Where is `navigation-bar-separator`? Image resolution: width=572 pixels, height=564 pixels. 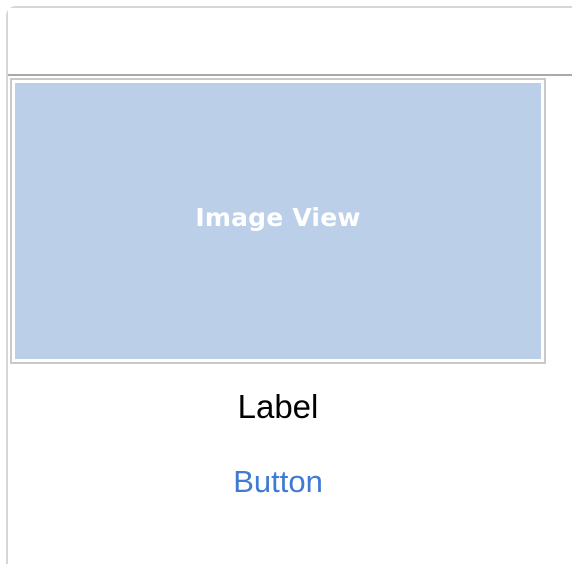 navigation-bar-separator is located at coordinates (290, 75).